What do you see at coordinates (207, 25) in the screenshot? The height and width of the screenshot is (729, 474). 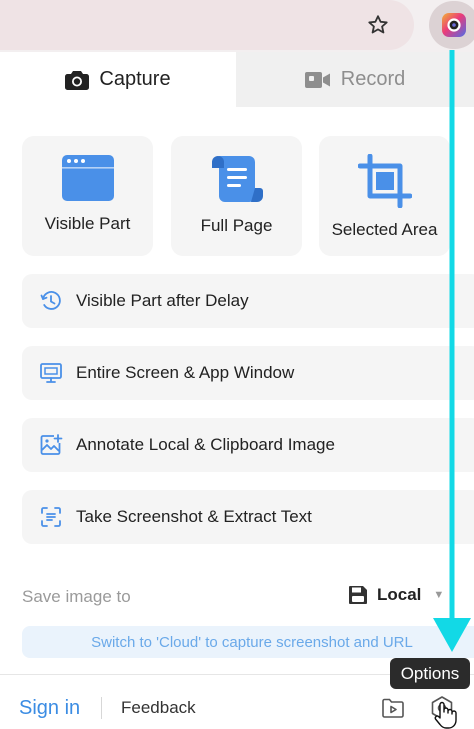 I see `address-bar-end` at bounding box center [207, 25].